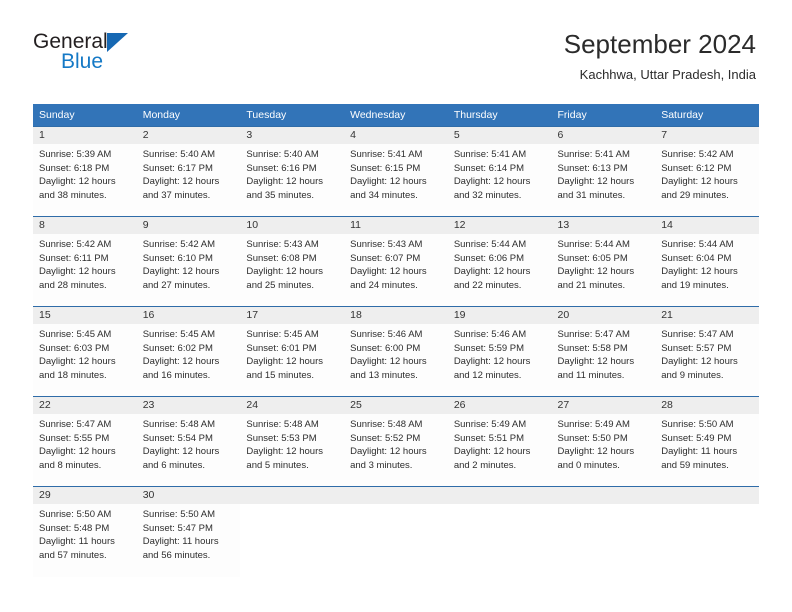  Describe the element at coordinates (499, 315) in the screenshot. I see `day-number: 19` at that location.